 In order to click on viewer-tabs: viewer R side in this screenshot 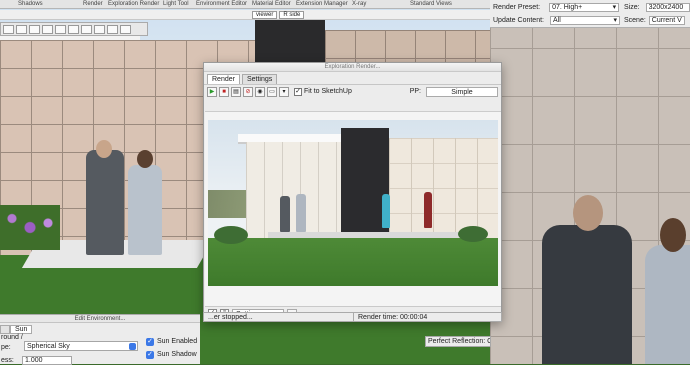, I will do `click(278, 15)`.